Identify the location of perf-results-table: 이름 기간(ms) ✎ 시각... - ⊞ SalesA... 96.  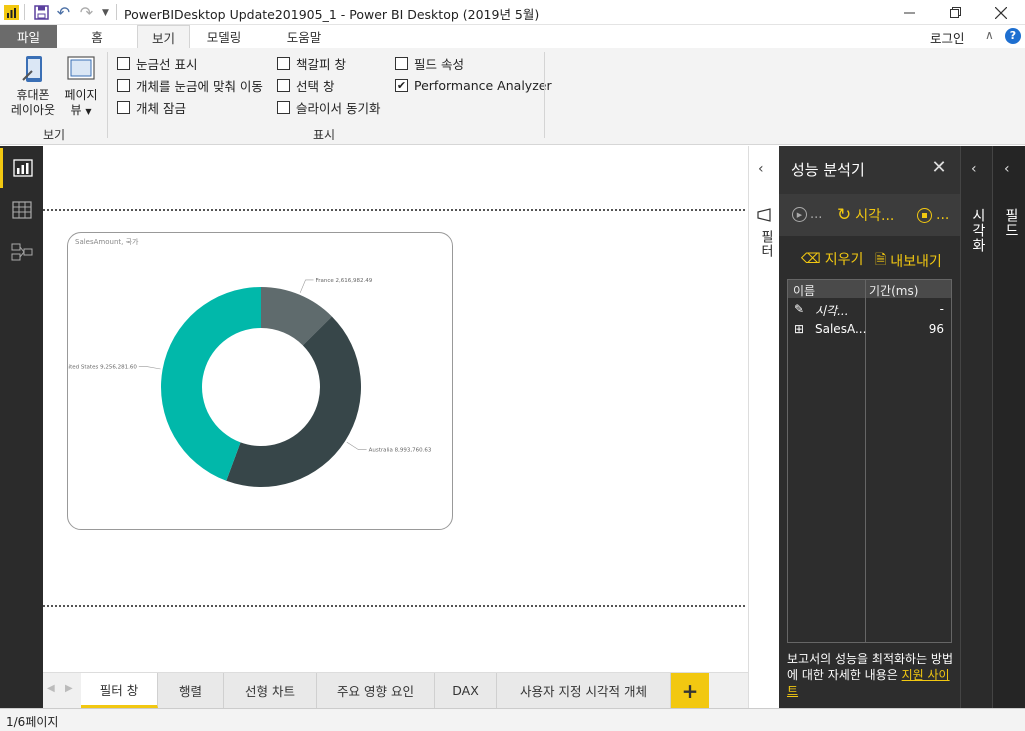
(869, 461).